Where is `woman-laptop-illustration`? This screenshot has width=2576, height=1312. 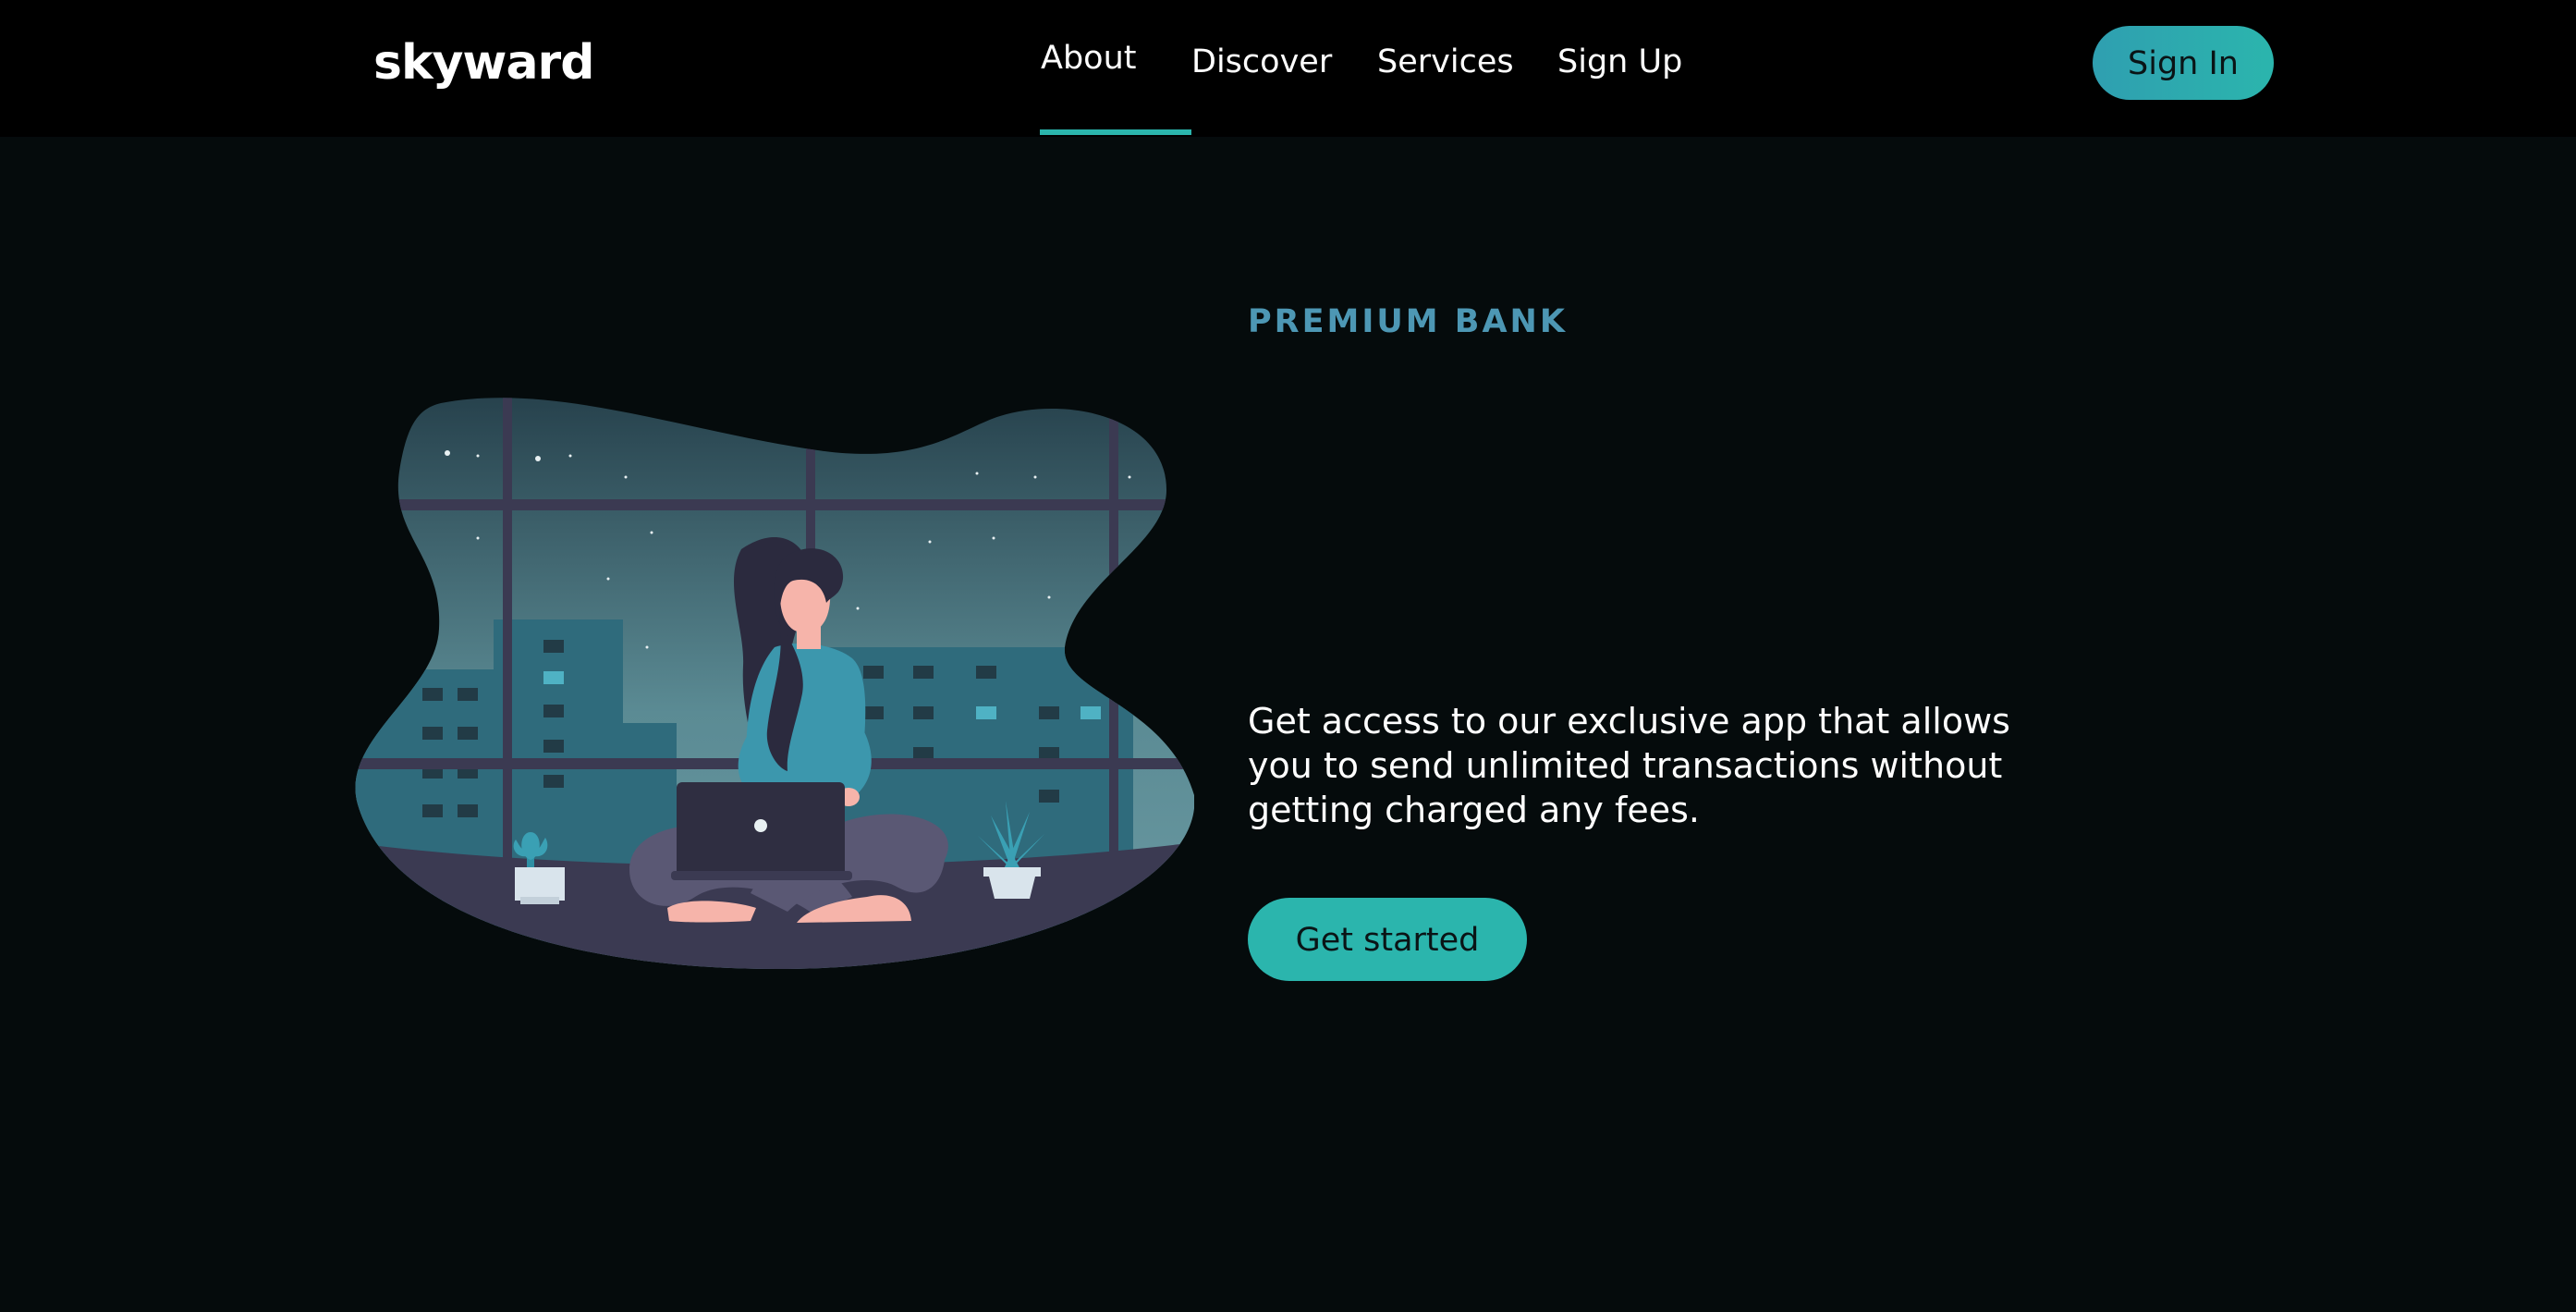
woman-laptop-illustration is located at coordinates (774, 684).